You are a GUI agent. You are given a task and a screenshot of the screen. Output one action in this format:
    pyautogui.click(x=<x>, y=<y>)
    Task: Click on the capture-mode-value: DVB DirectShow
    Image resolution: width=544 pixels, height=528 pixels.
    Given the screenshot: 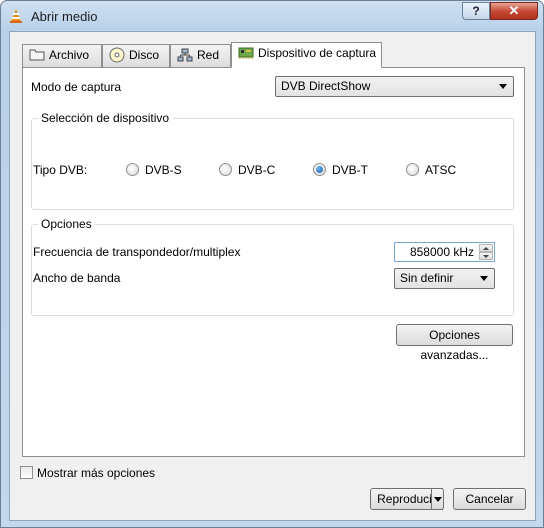 What is the action you would take?
    pyautogui.click(x=326, y=86)
    